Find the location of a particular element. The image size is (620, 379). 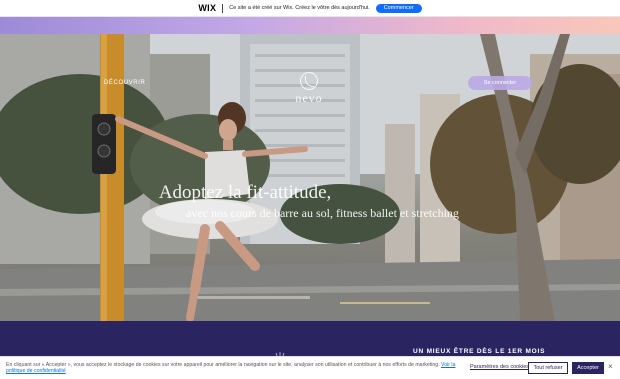

start-button: Commencer is located at coordinates (398, 8).